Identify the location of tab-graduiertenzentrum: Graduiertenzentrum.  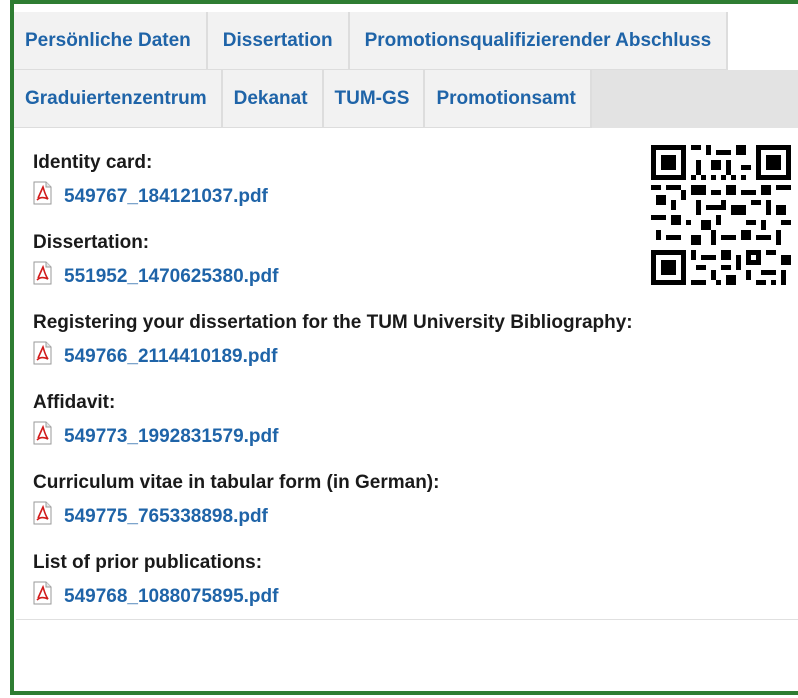
(118, 99).